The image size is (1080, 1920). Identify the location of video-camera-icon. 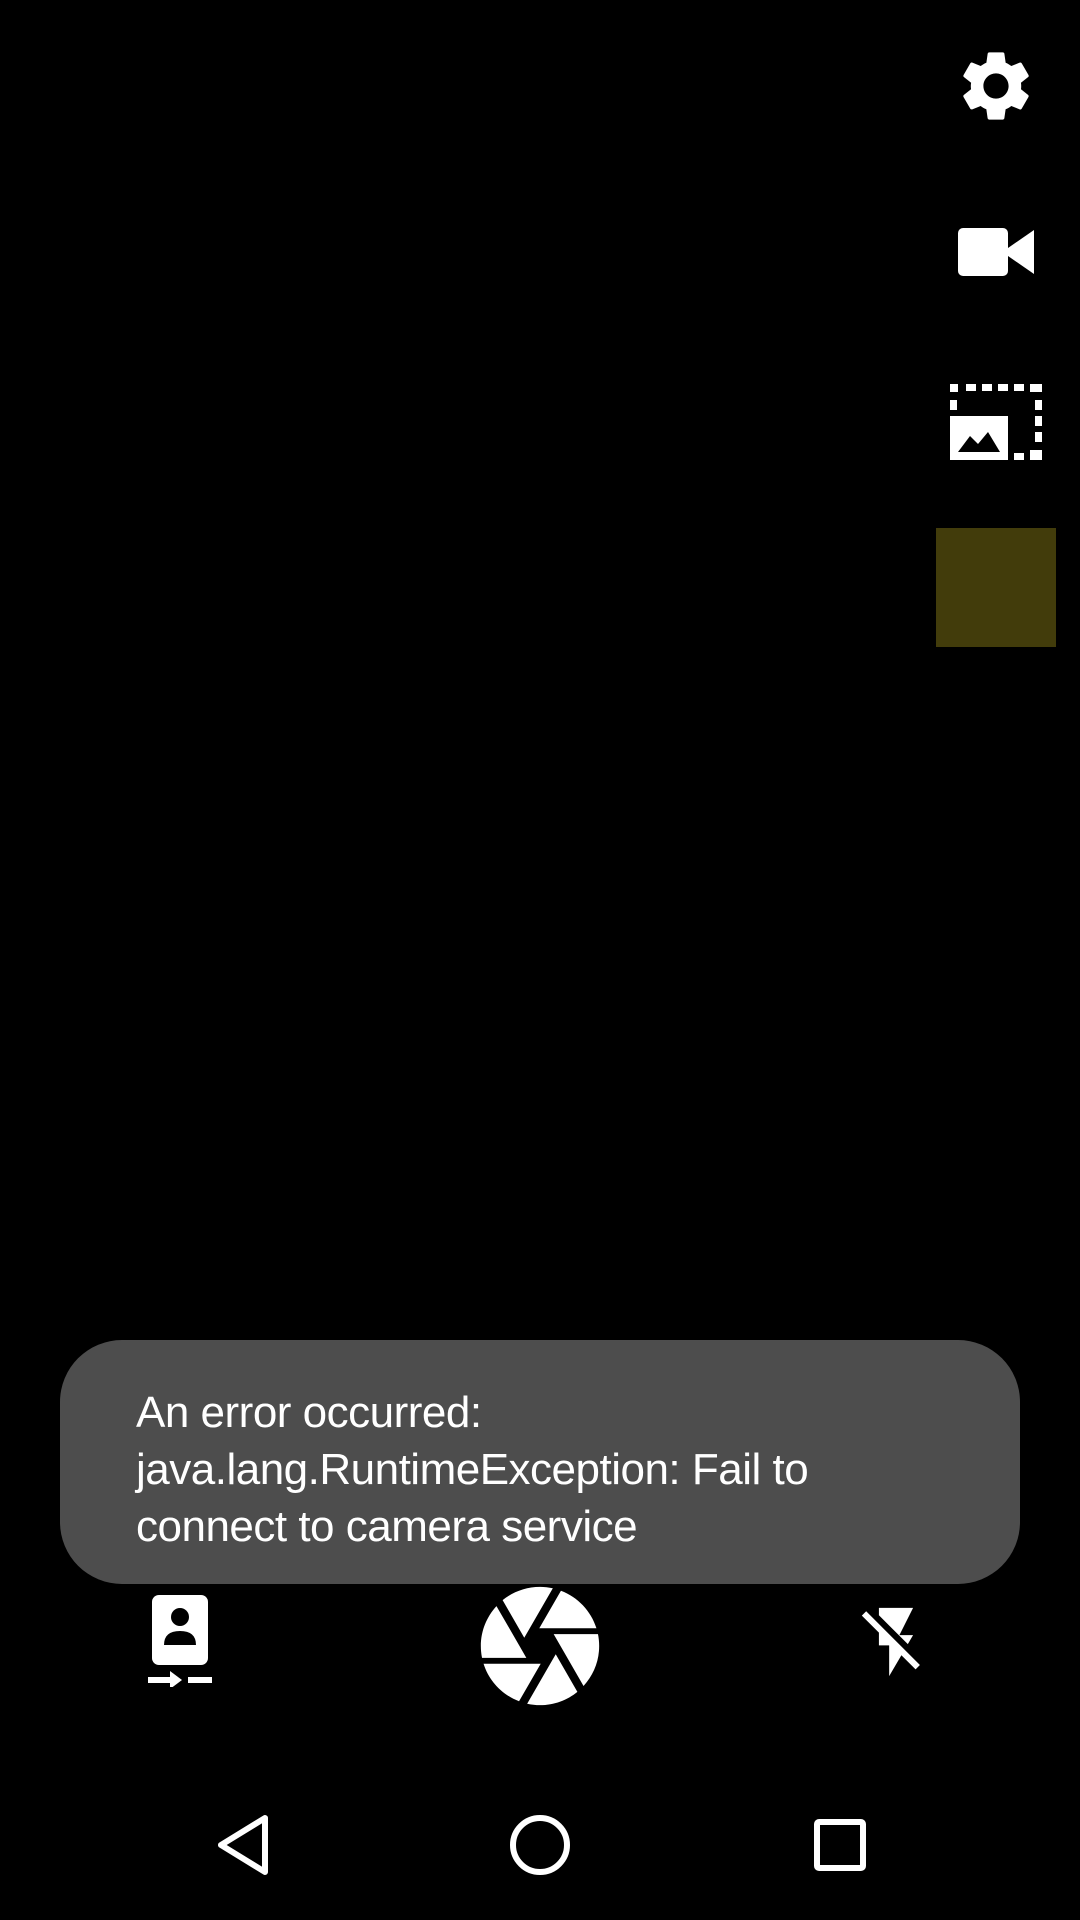
(996, 252).